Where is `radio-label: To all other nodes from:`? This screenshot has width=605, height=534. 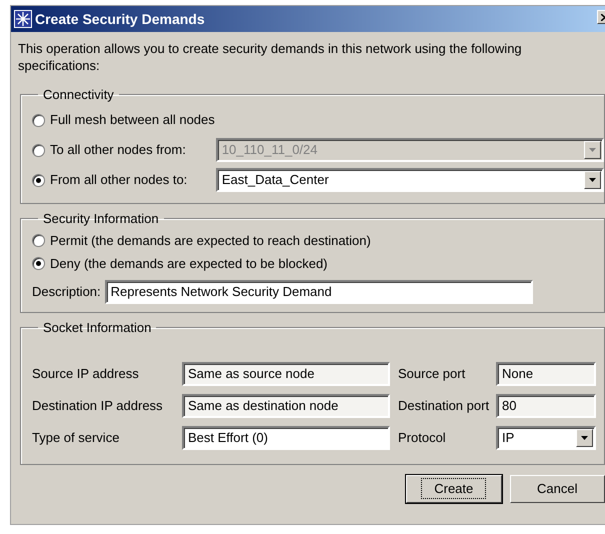
radio-label: To all other nodes from: is located at coordinates (130, 150).